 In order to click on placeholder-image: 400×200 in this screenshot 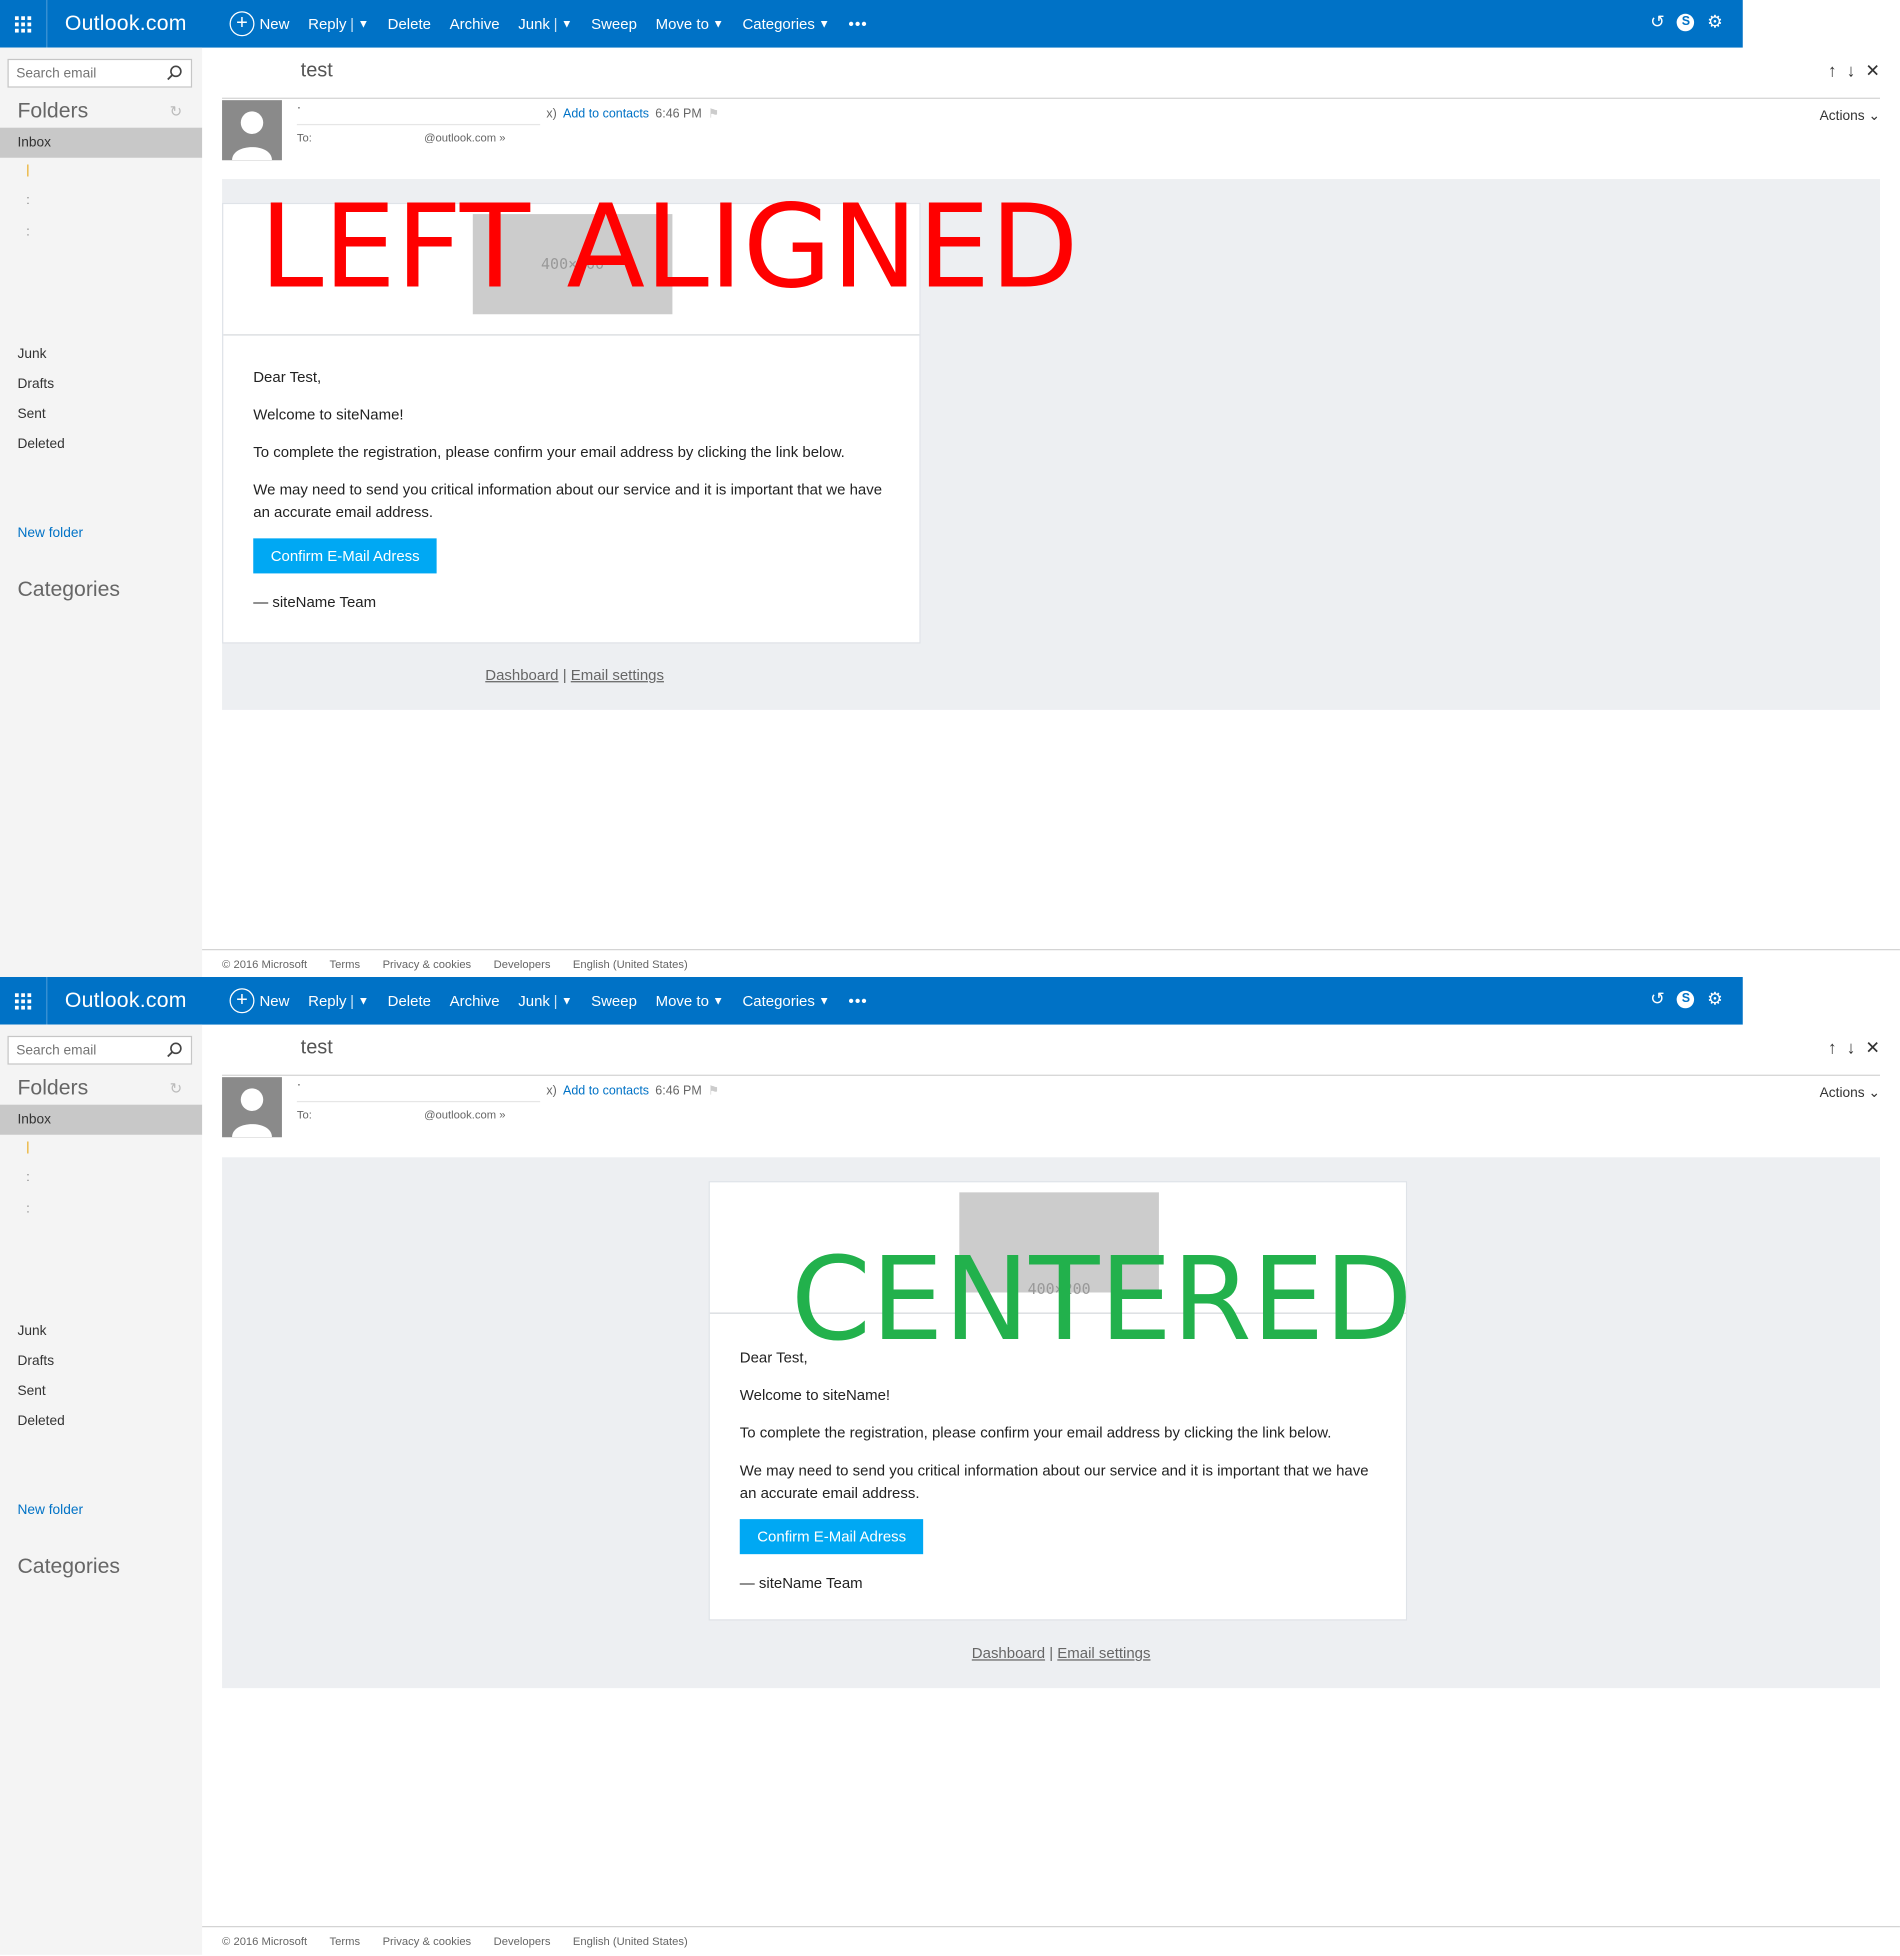, I will do `click(572, 264)`.